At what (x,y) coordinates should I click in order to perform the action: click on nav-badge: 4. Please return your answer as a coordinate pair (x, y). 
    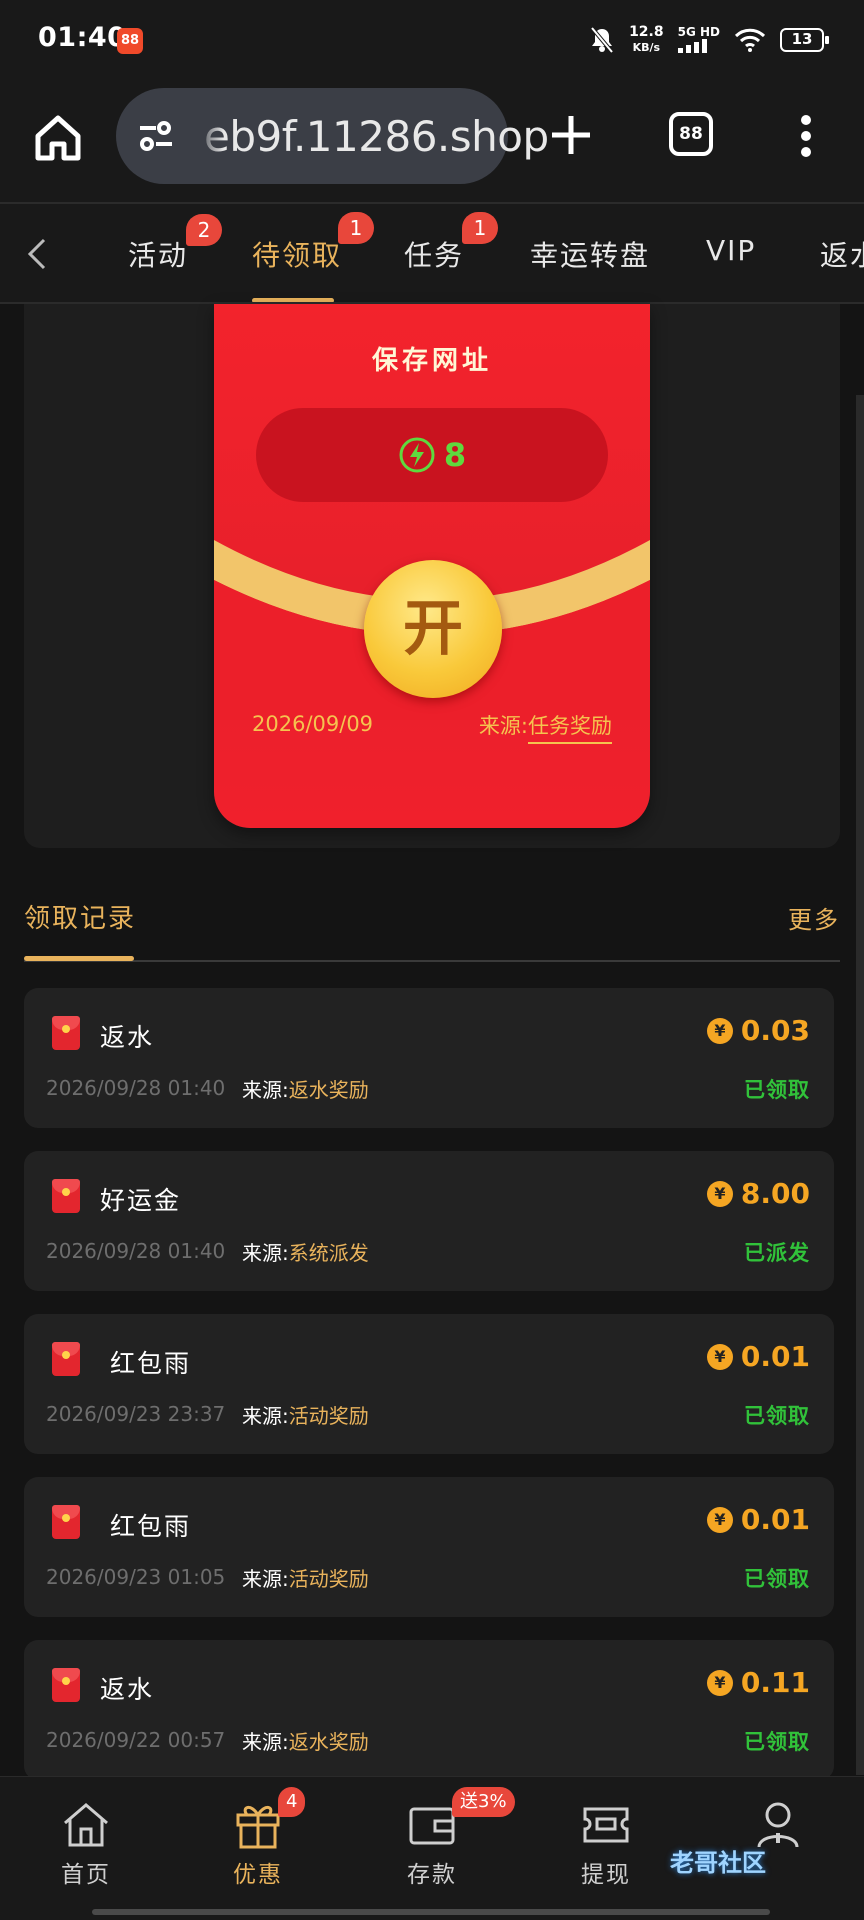
    Looking at the image, I should click on (292, 1802).